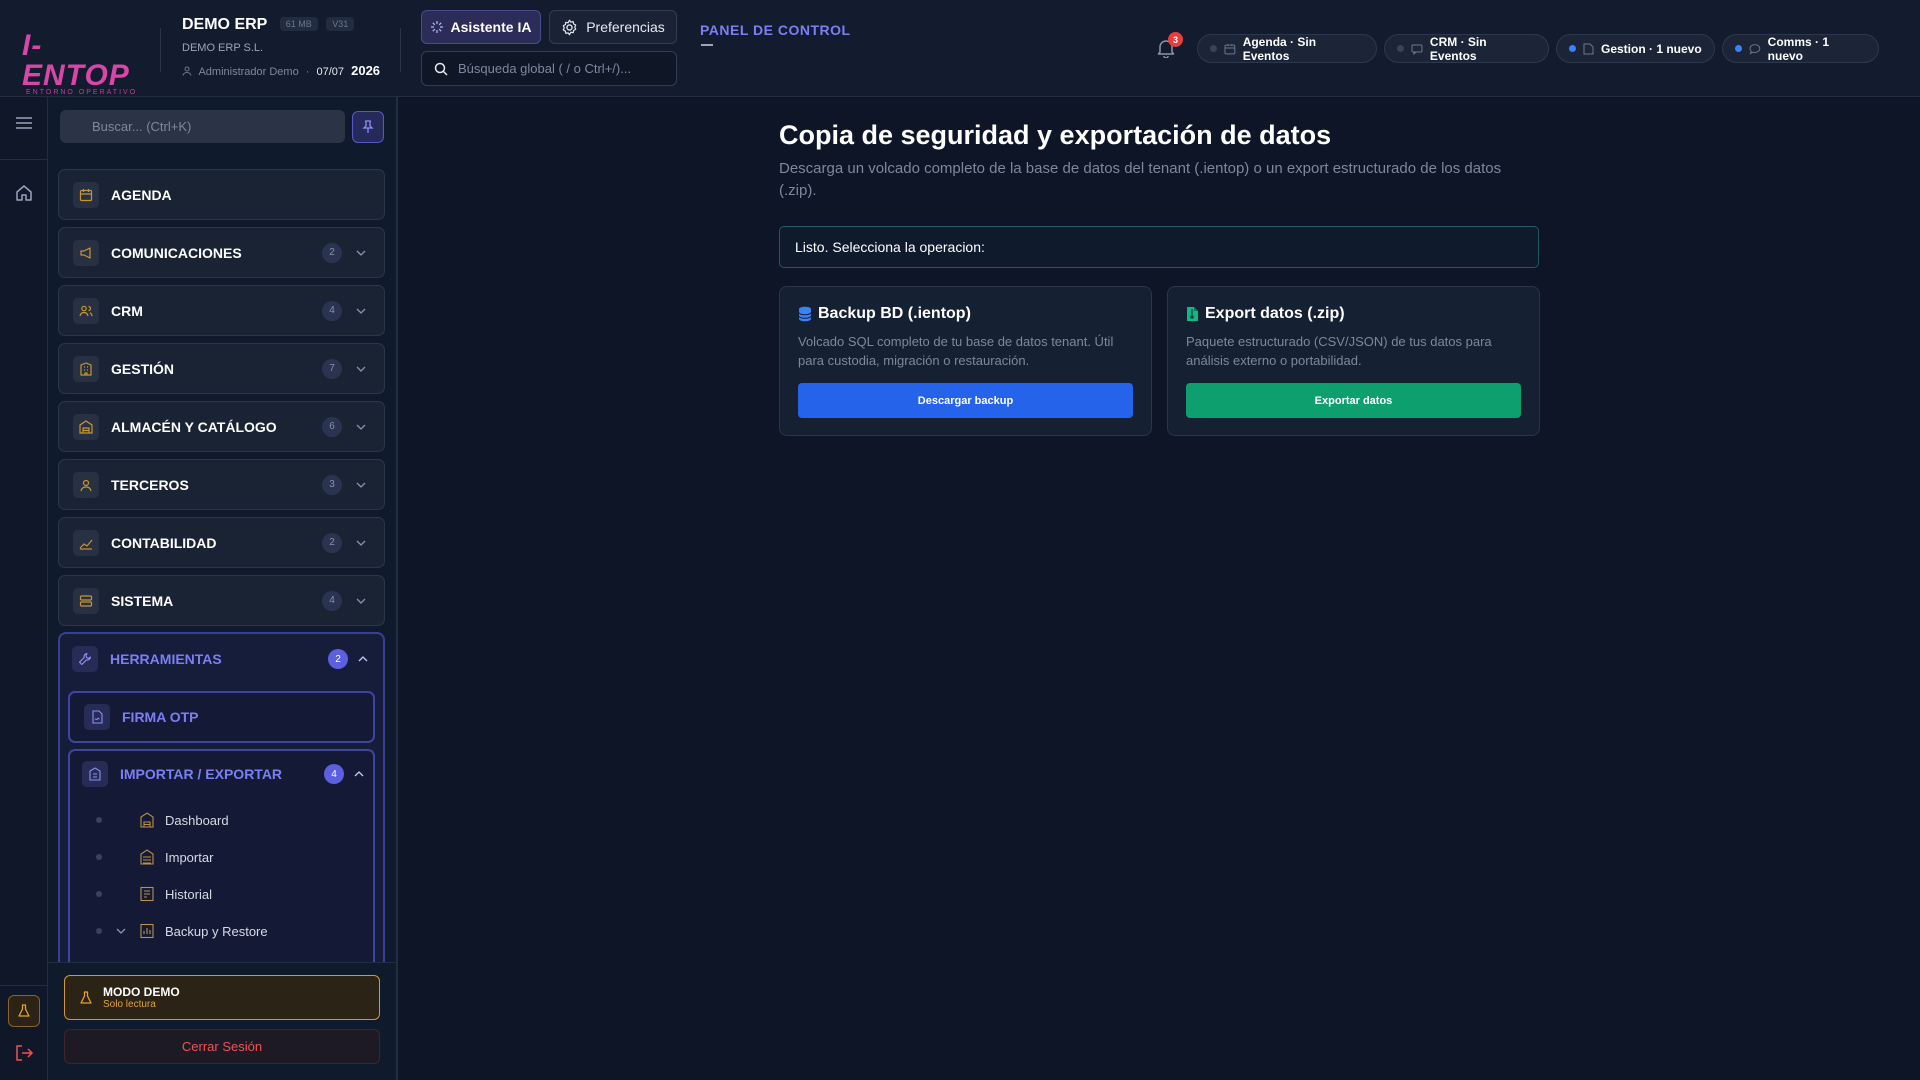 Image resolution: width=1920 pixels, height=1080 pixels. What do you see at coordinates (332, 542) in the screenshot?
I see `sidebar-item-count: 2` at bounding box center [332, 542].